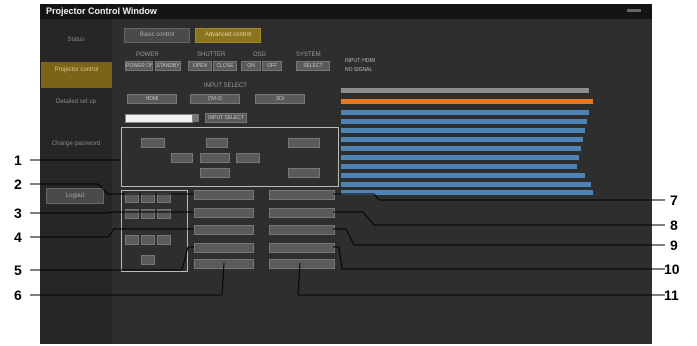 This screenshot has height=346, width=697. What do you see at coordinates (18, 160) in the screenshot?
I see `callout-1: 1` at bounding box center [18, 160].